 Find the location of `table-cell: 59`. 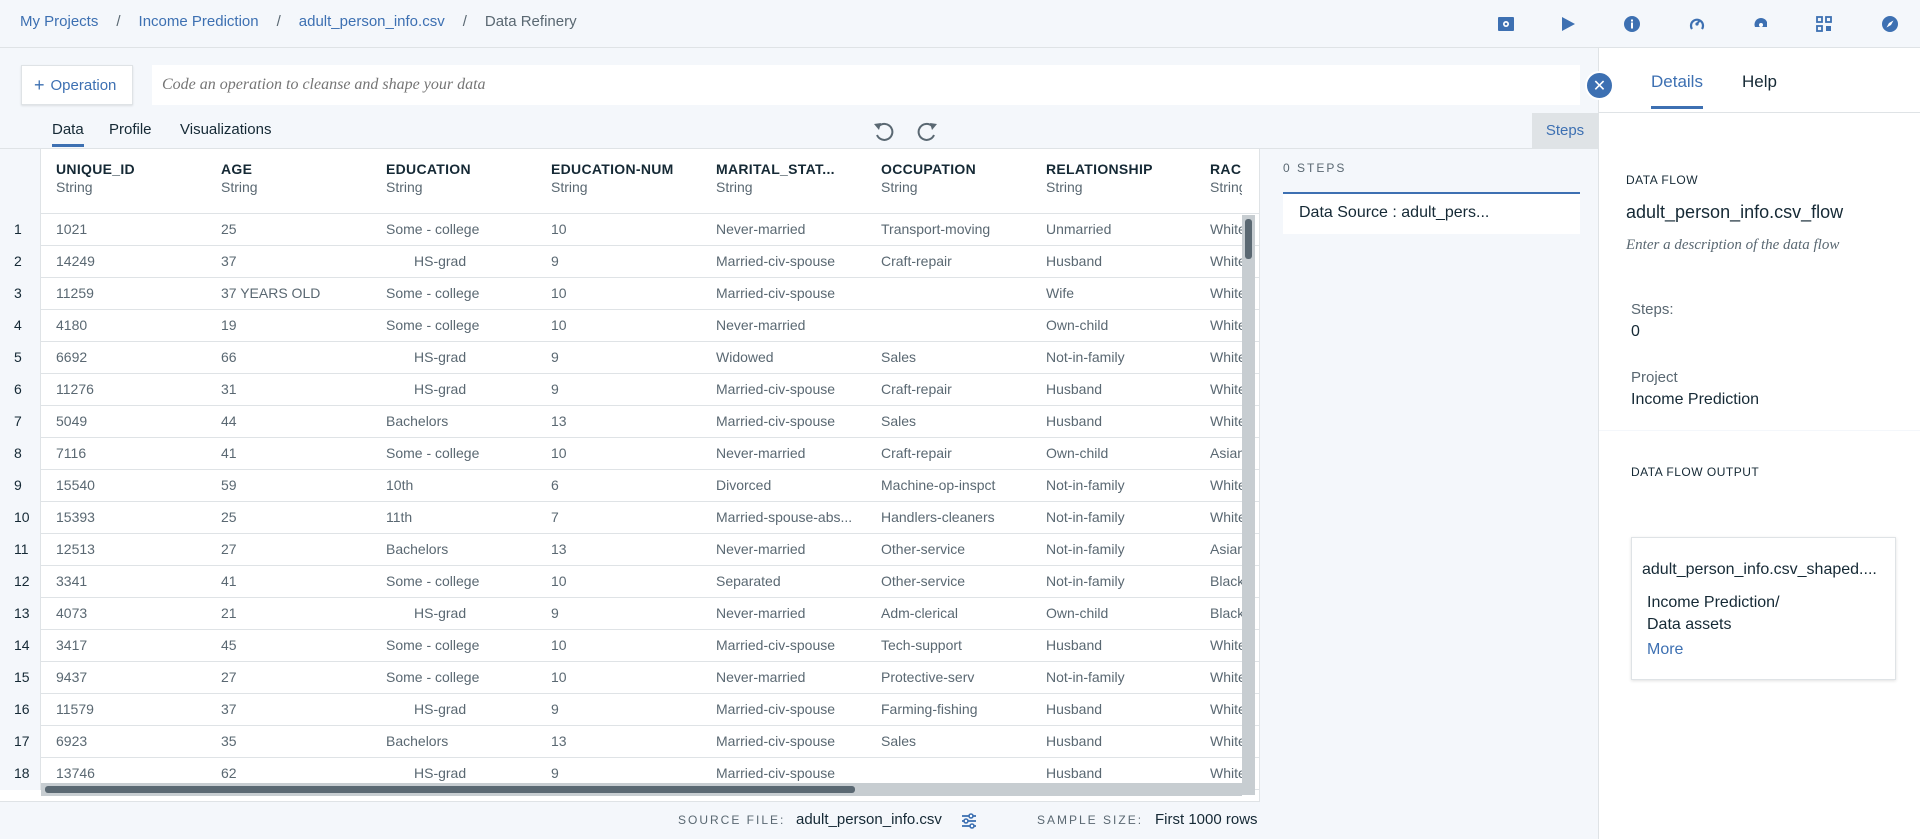

table-cell: 59 is located at coordinates (296, 485).